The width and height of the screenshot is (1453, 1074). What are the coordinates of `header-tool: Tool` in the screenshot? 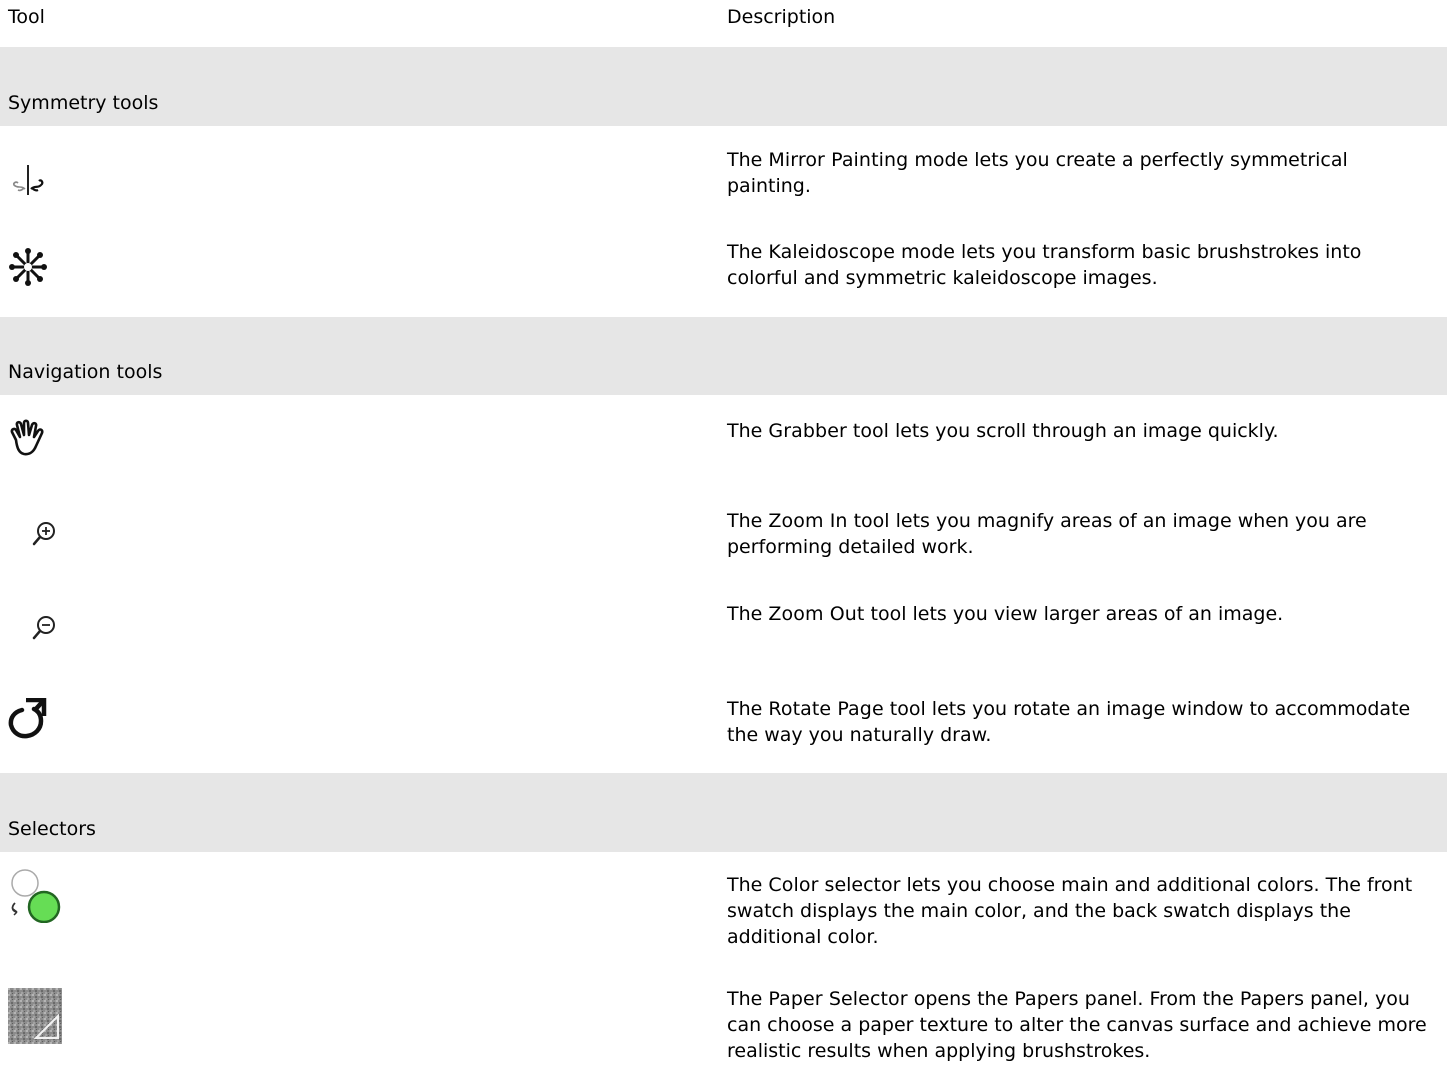 It's located at (26, 17).